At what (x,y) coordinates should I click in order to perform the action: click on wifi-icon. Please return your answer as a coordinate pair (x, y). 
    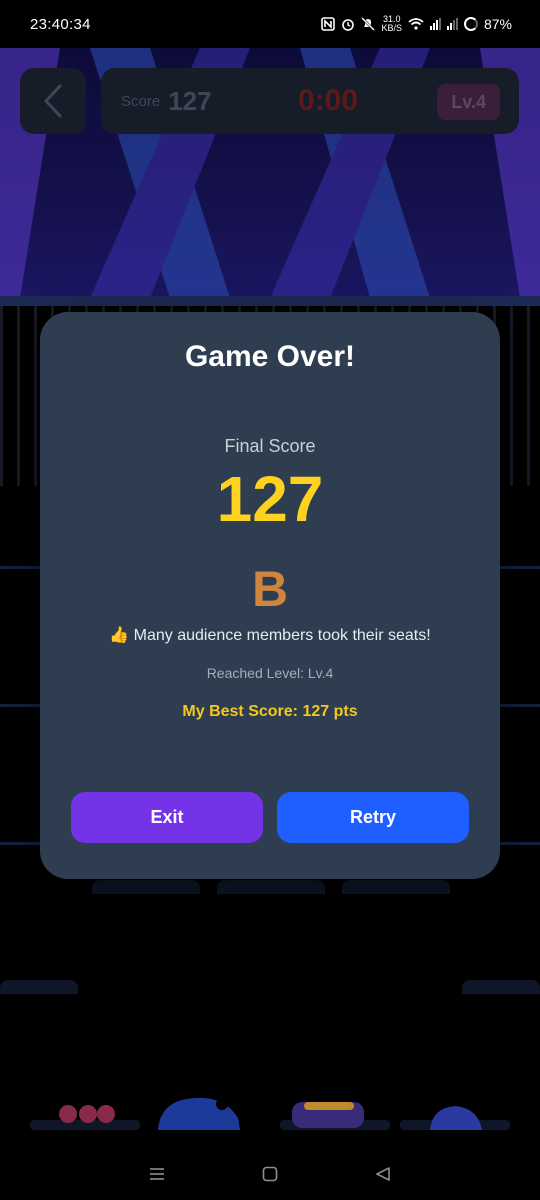
    Looking at the image, I should click on (416, 24).